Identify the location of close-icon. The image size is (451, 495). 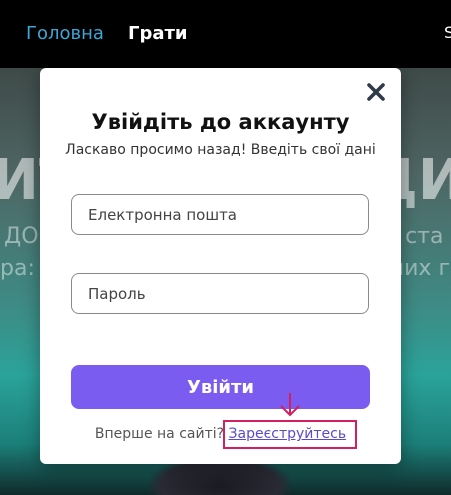
(376, 92).